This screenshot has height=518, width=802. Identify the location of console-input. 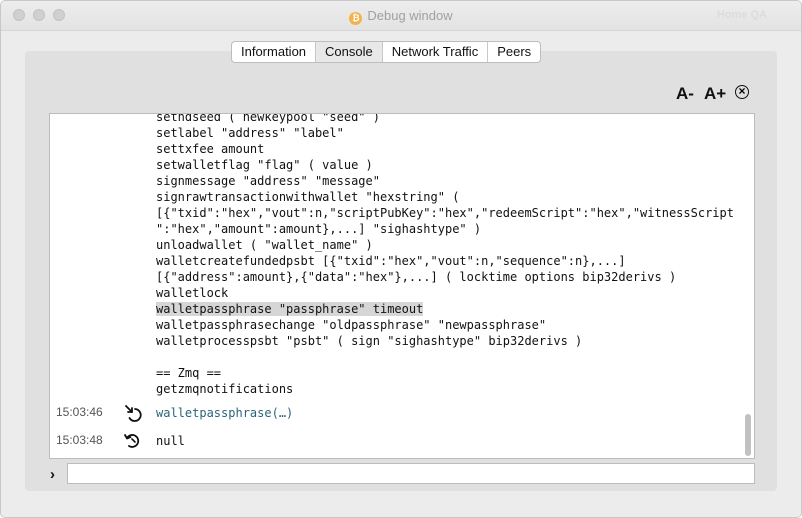
(411, 473).